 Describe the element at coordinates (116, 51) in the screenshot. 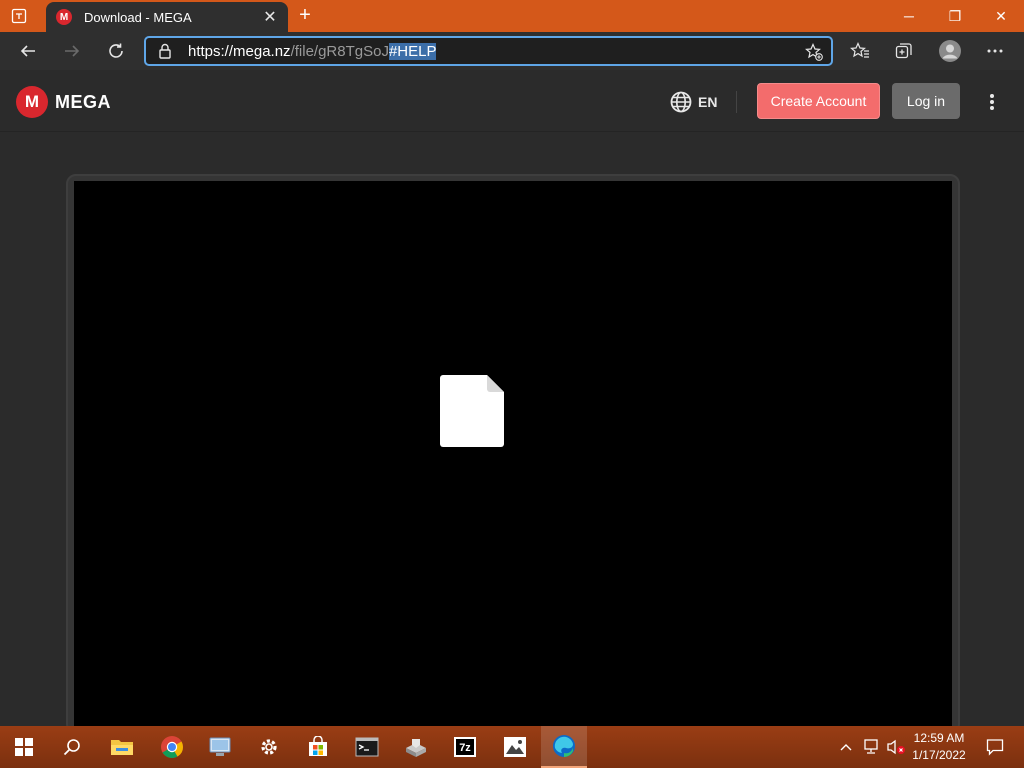

I see `refresh-button` at that location.